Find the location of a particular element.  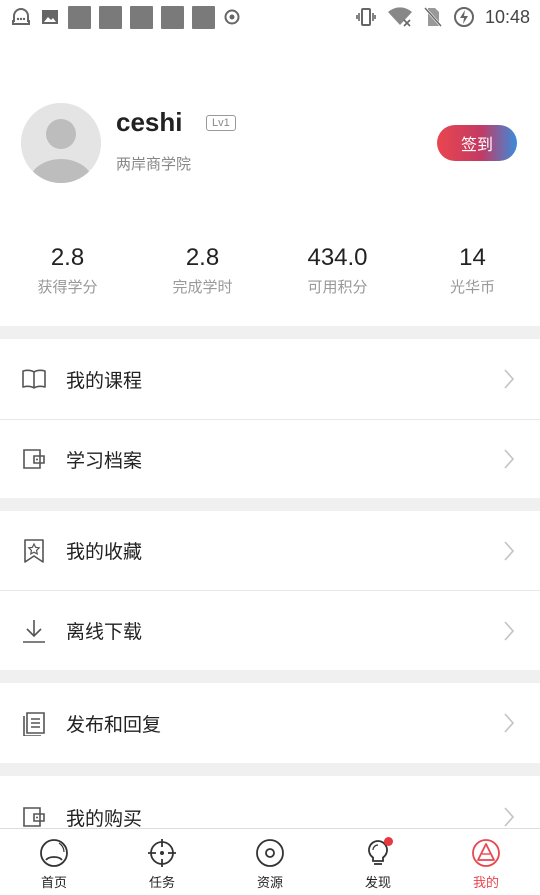

stats-row: 2.8 获得学分 2.8 完成学时 434.0 可用积分 14 光华币 is located at coordinates (270, 270).